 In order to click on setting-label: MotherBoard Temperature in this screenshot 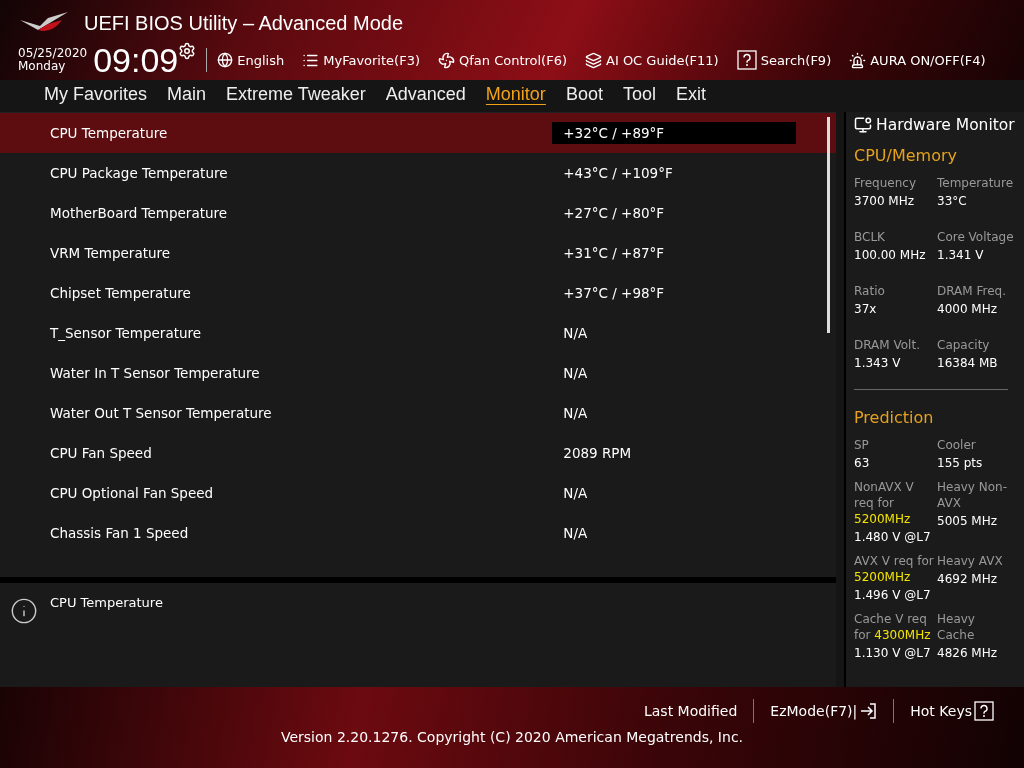, I will do `click(139, 213)`.